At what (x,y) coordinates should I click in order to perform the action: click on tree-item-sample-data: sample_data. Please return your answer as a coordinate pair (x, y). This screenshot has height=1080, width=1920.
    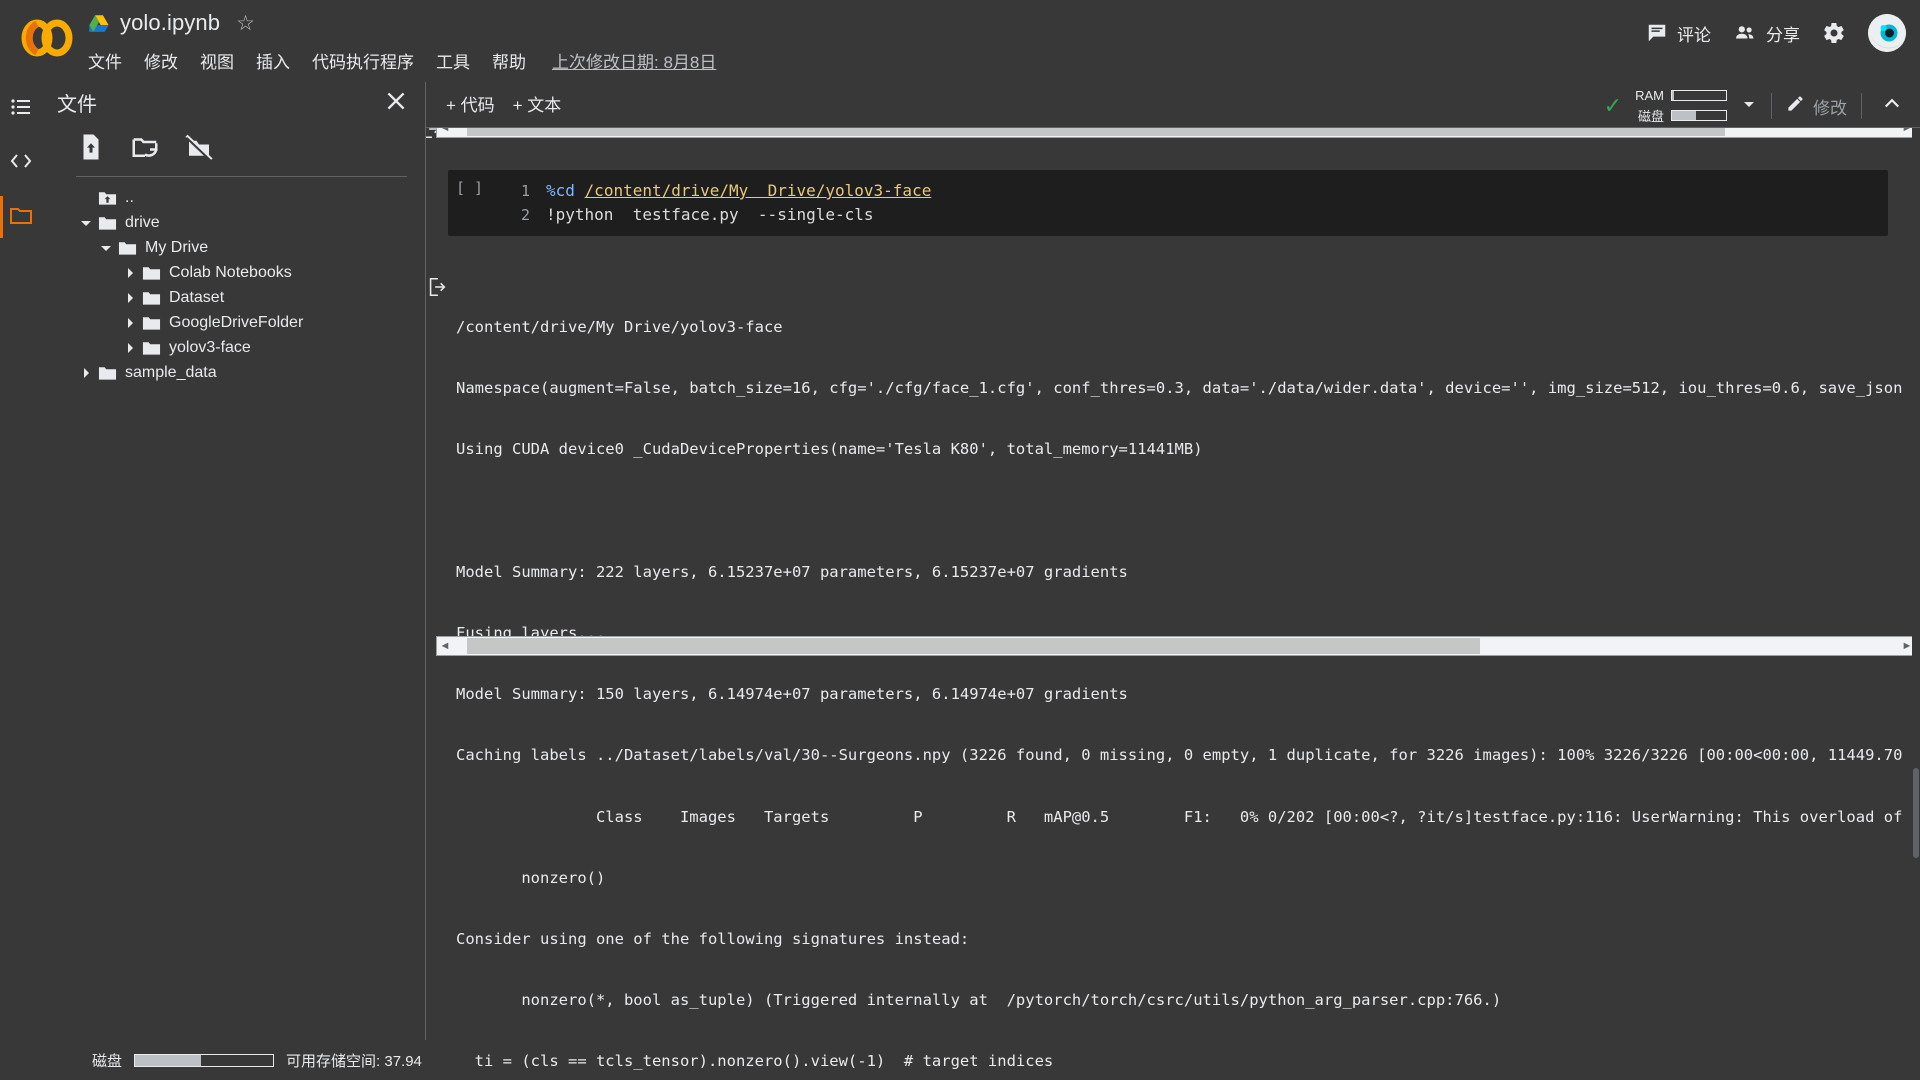
    Looking at the image, I should click on (233, 372).